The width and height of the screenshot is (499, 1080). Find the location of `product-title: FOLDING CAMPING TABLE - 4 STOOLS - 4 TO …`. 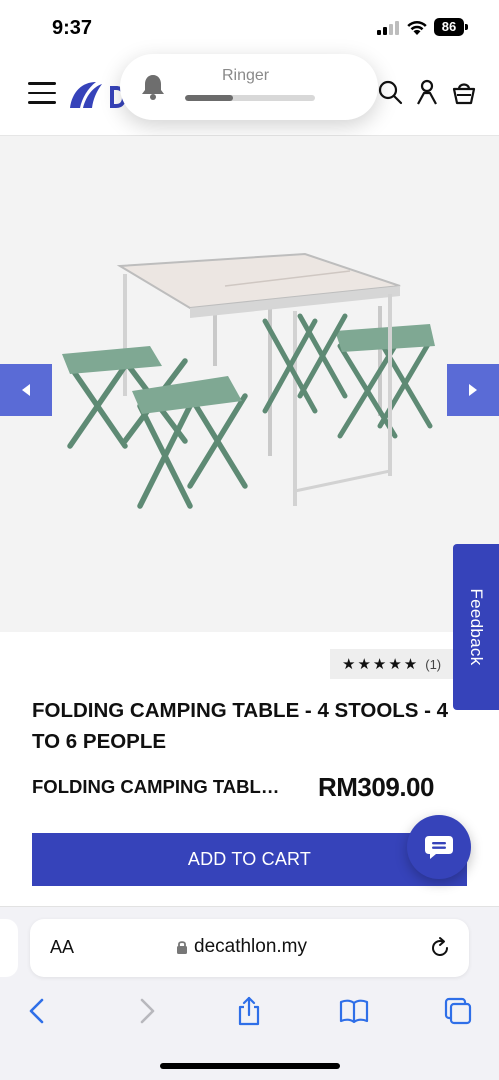

product-title: FOLDING CAMPING TABLE - 4 STOOLS - 4 TO … is located at coordinates (240, 726).